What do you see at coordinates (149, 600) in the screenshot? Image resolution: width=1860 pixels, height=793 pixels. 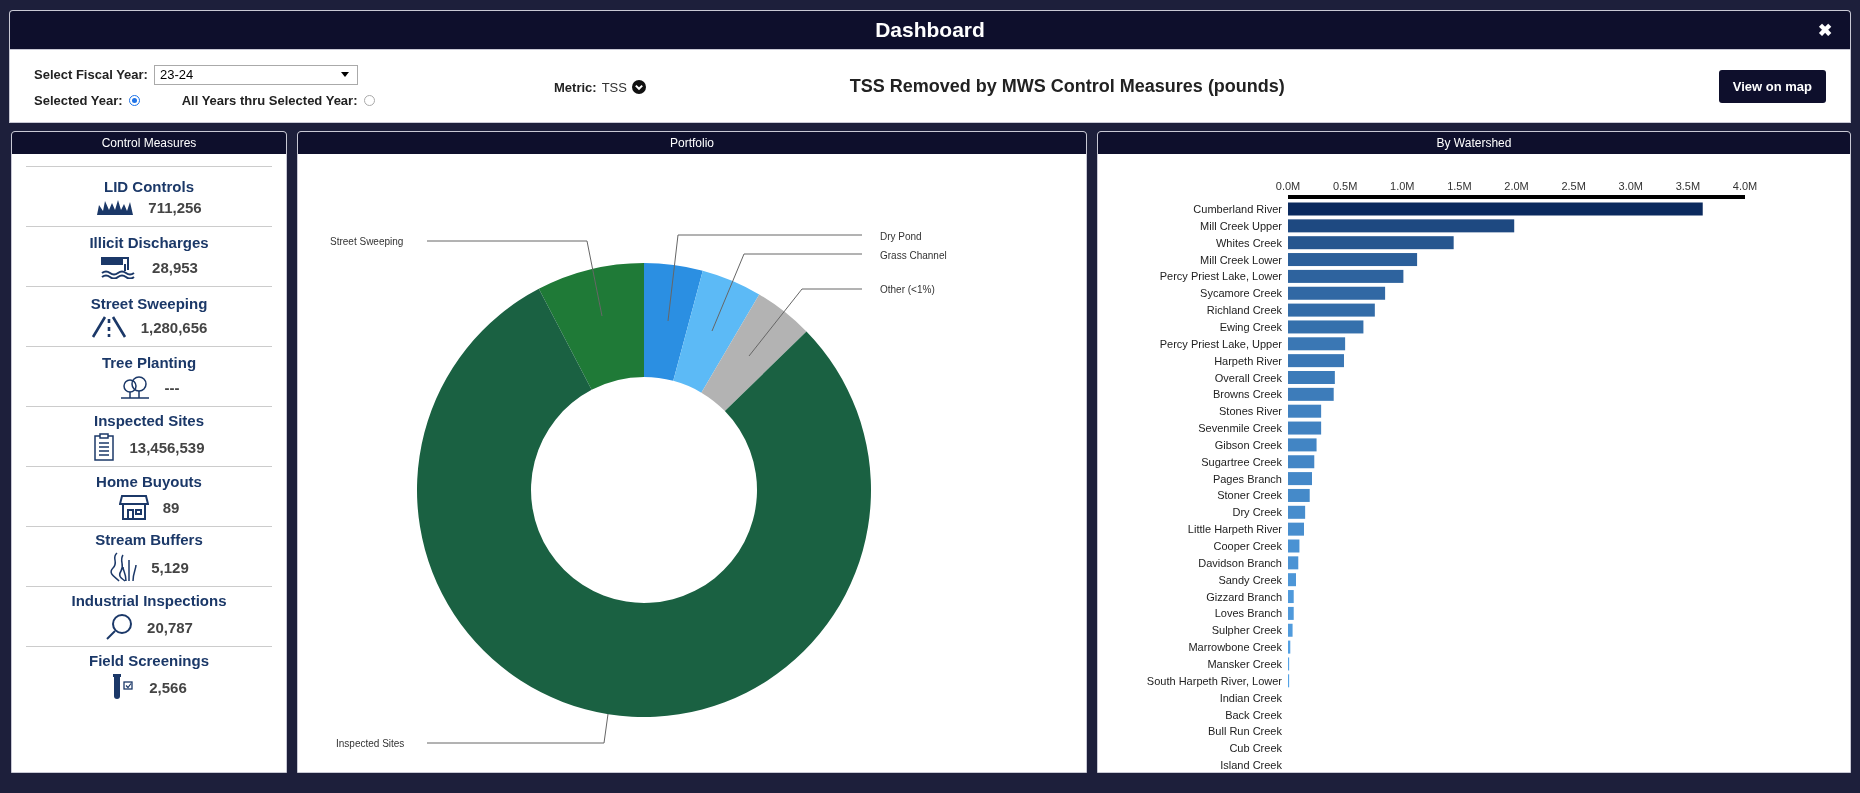 I see `measure-name: Industrial Inspections` at bounding box center [149, 600].